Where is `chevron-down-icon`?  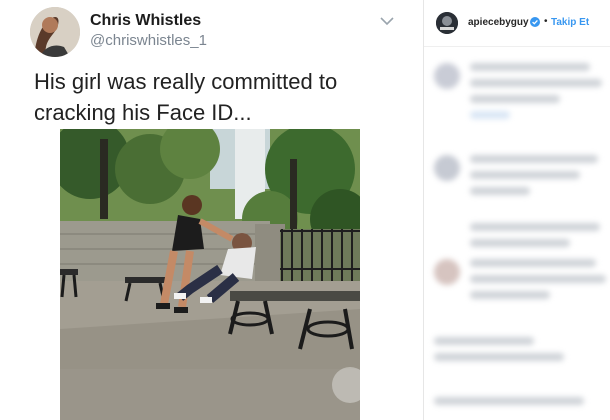 chevron-down-icon is located at coordinates (387, 21).